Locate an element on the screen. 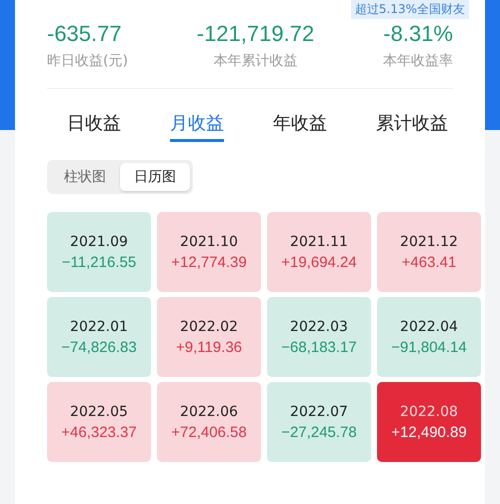 The height and width of the screenshot is (504, 500). month-amount: +463.41 is located at coordinates (429, 262).